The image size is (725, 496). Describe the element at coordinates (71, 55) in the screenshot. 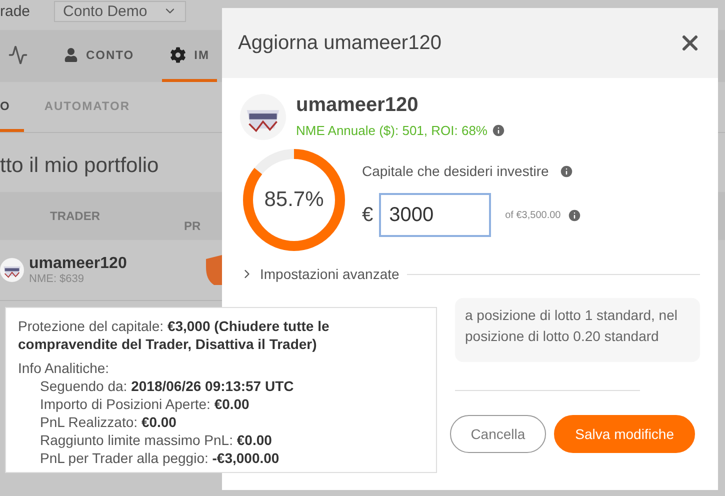

I see `person-icon` at that location.